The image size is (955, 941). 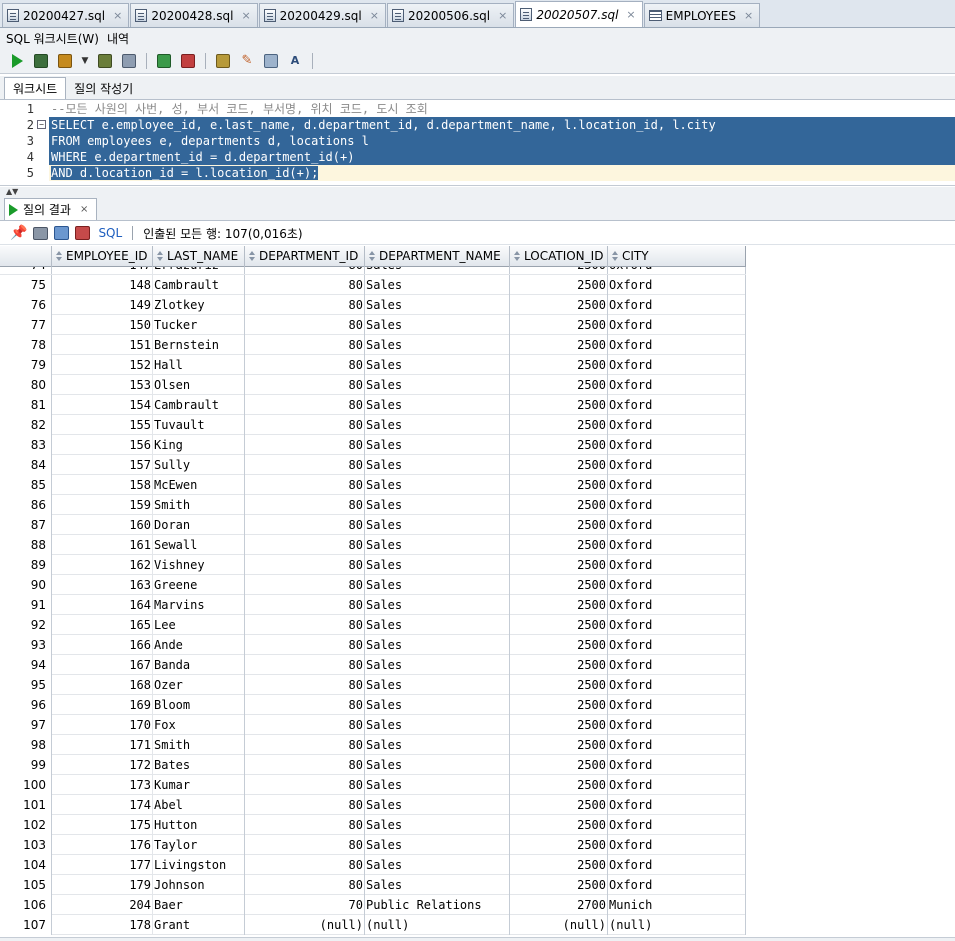 What do you see at coordinates (102, 345) in the screenshot?
I see `cell-employee-id: 151` at bounding box center [102, 345].